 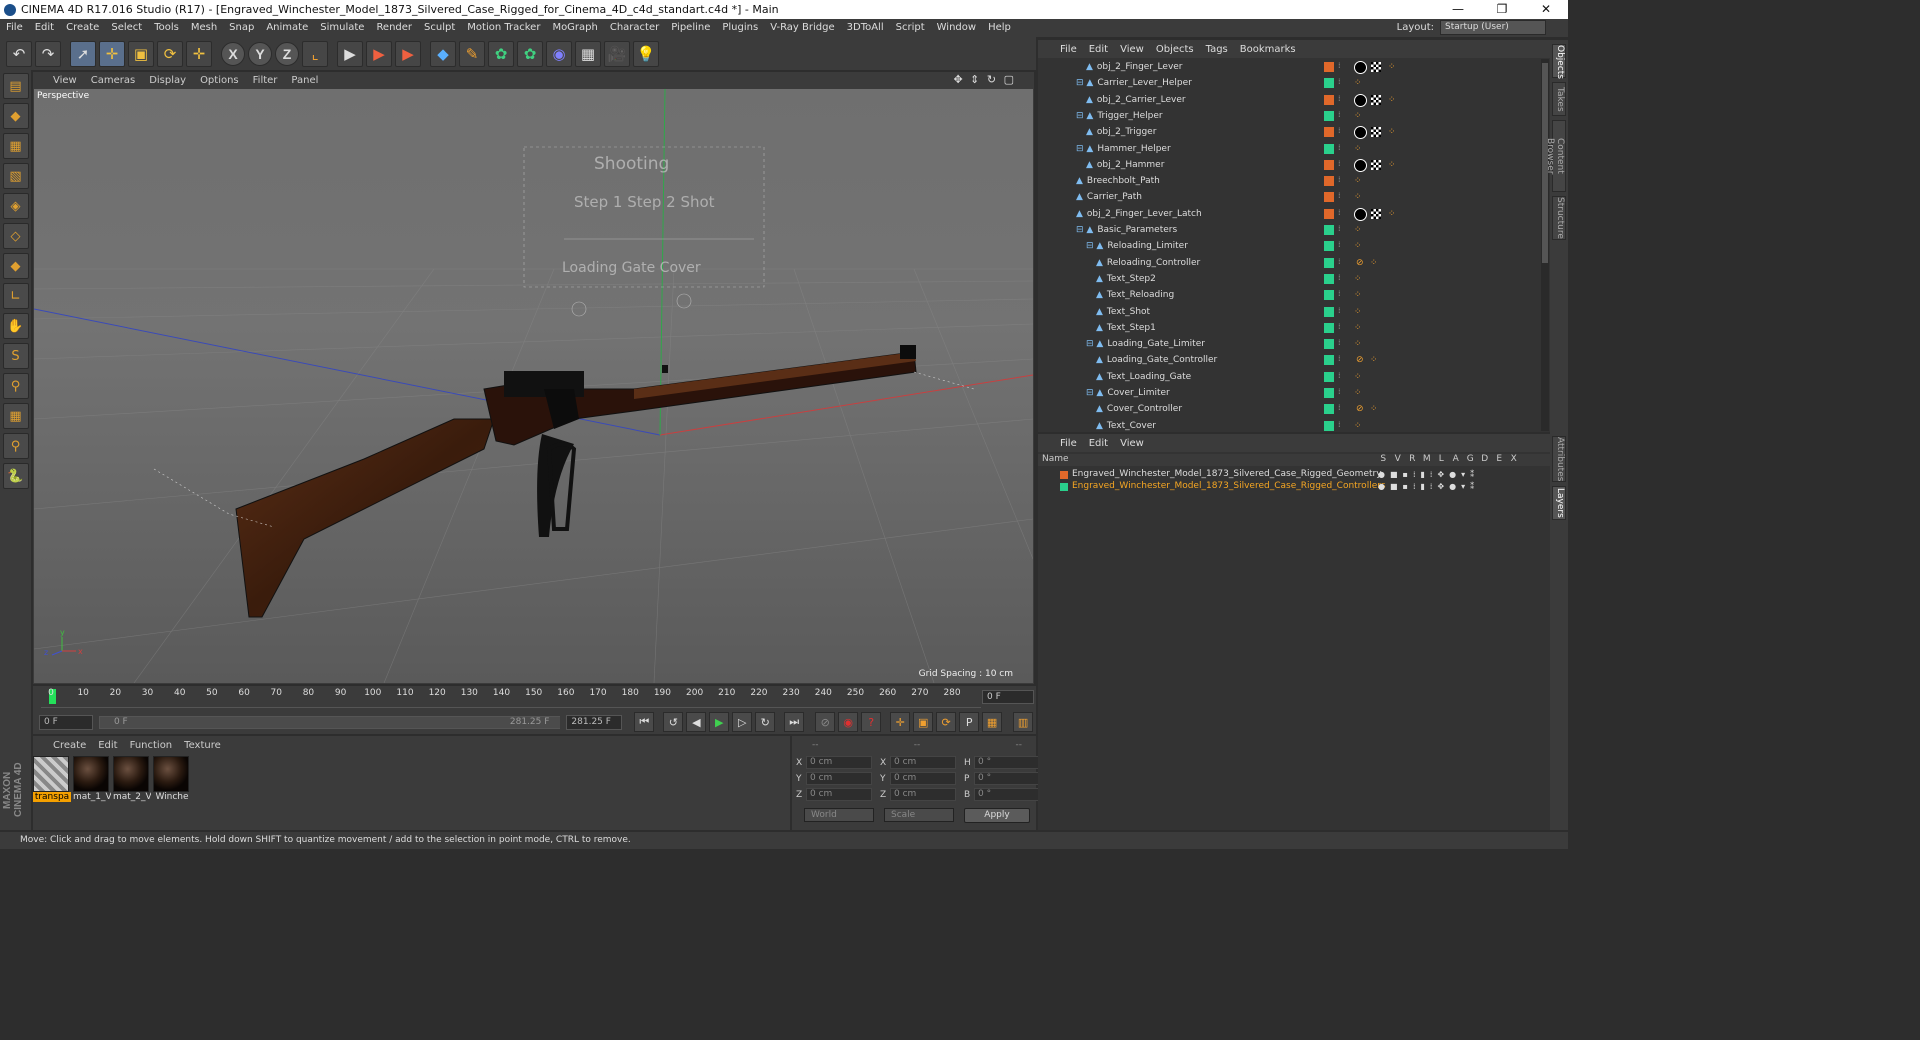 What do you see at coordinates (1559, 218) in the screenshot?
I see `side-tab-structure: Structure` at bounding box center [1559, 218].